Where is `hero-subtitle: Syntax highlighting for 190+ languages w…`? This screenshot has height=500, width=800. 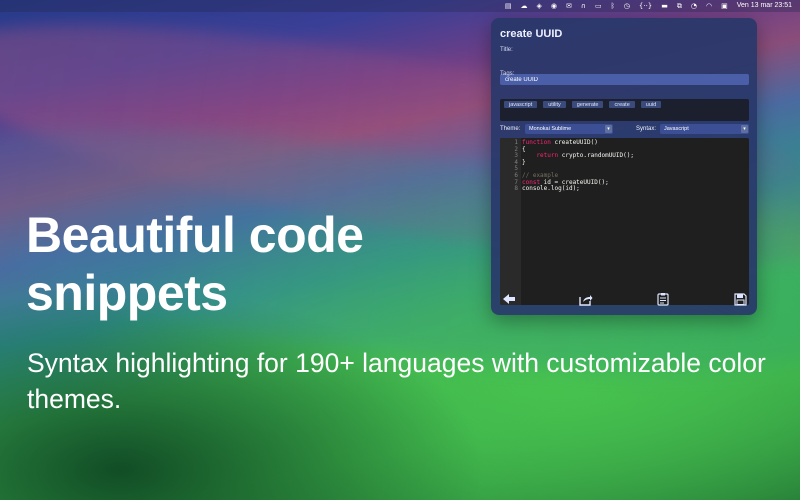
hero-subtitle: Syntax highlighting for 190+ languages w… is located at coordinates (396, 381).